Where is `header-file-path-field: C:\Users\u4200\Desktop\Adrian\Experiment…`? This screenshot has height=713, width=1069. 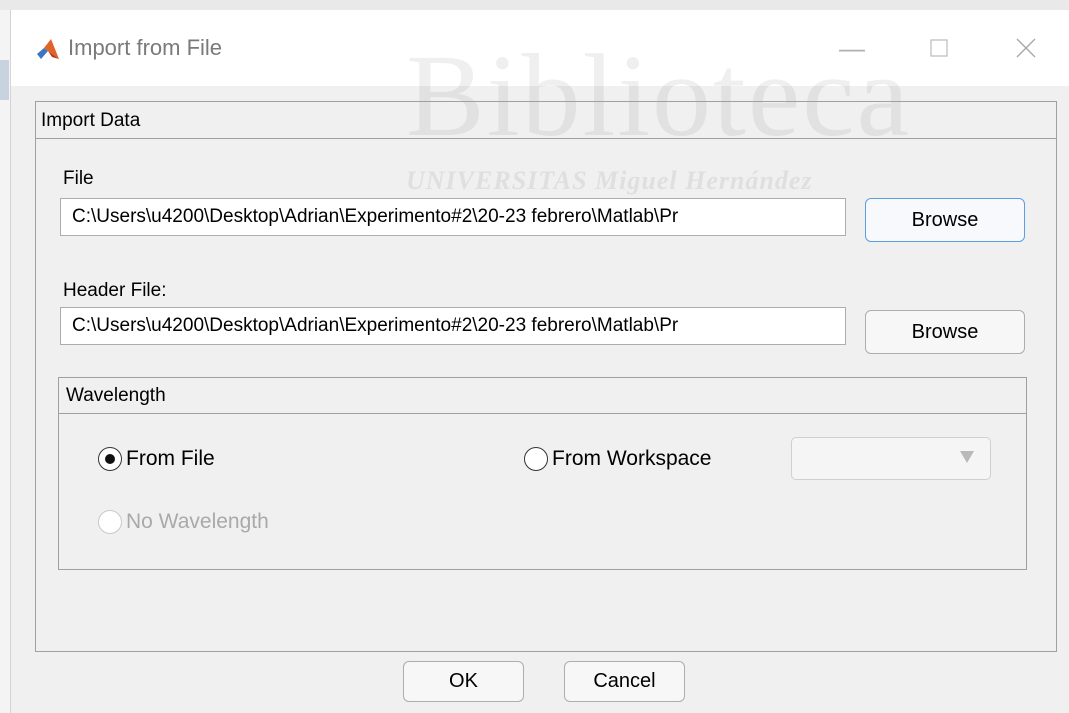 header-file-path-field: C:\Users\u4200\Desktop\Adrian\Experiment… is located at coordinates (453, 326).